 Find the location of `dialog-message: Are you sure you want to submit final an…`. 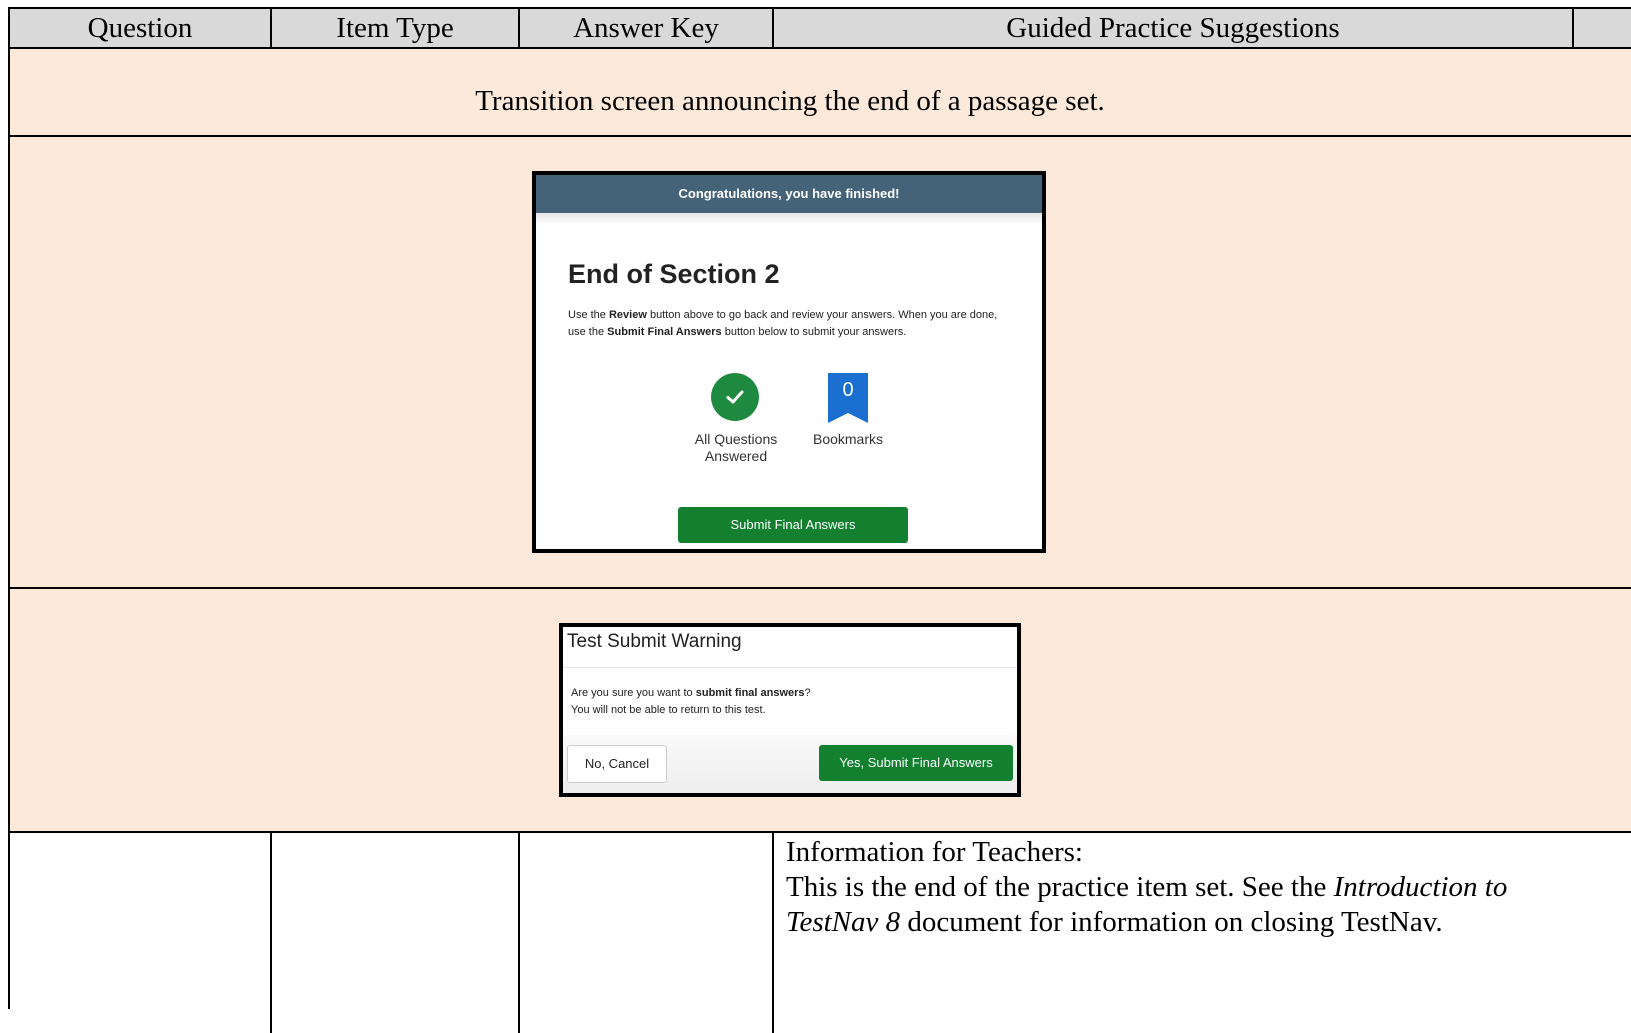

dialog-message: Are you sure you want to submit final an… is located at coordinates (691, 701).